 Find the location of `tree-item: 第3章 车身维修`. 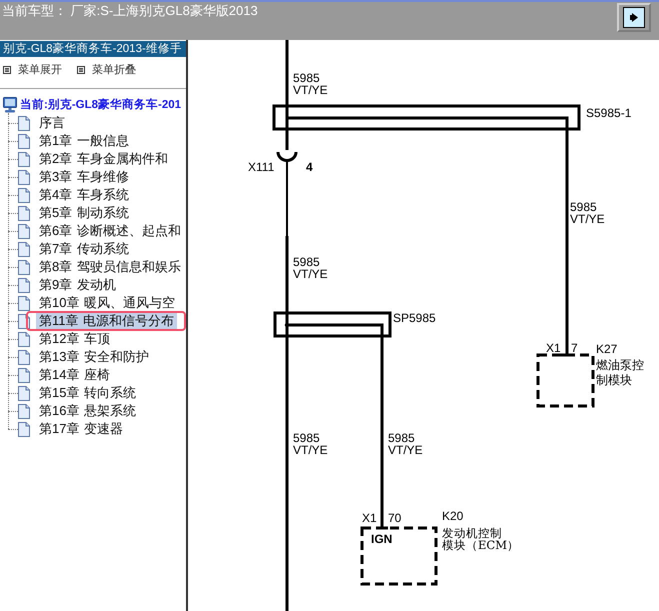

tree-item: 第3章 车身维修 is located at coordinates (84, 177).